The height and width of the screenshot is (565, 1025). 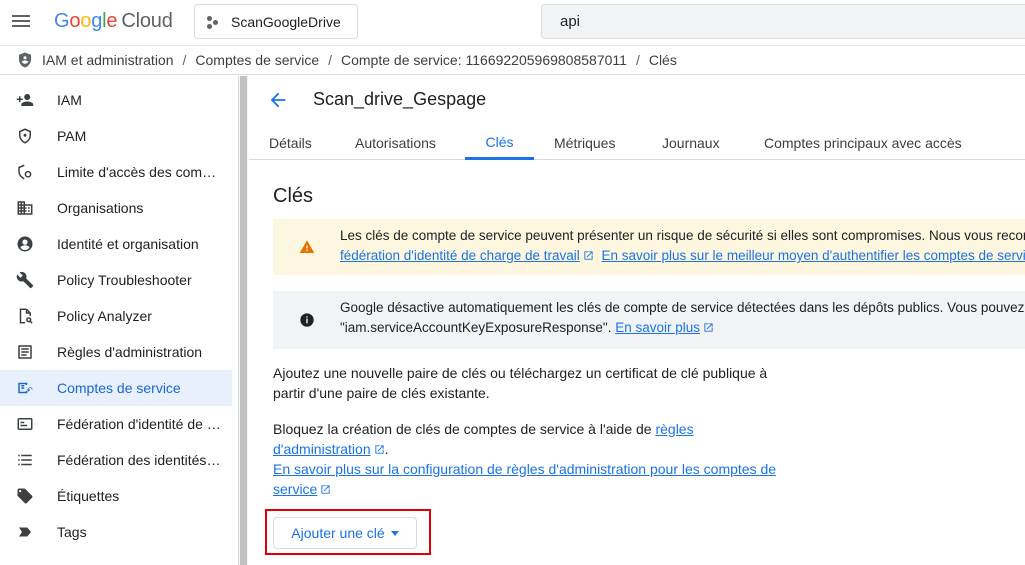 What do you see at coordinates (394, 533) in the screenshot?
I see `dropdown-caret-icon` at bounding box center [394, 533].